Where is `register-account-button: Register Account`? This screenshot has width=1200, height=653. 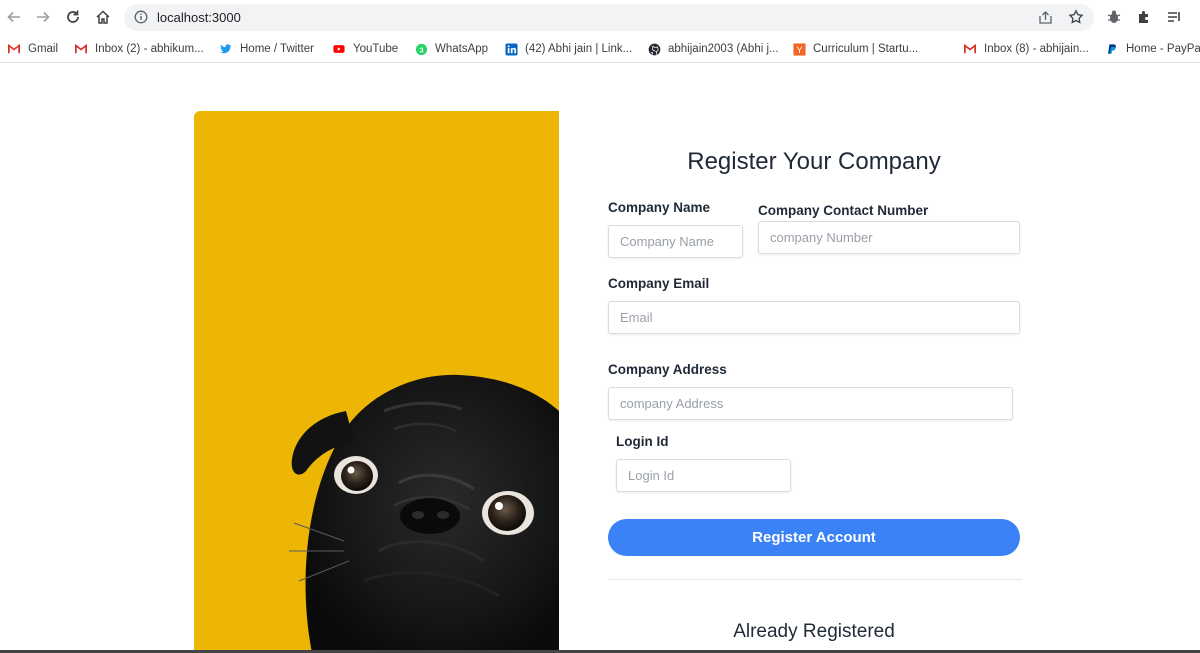
register-account-button: Register Account is located at coordinates (814, 537).